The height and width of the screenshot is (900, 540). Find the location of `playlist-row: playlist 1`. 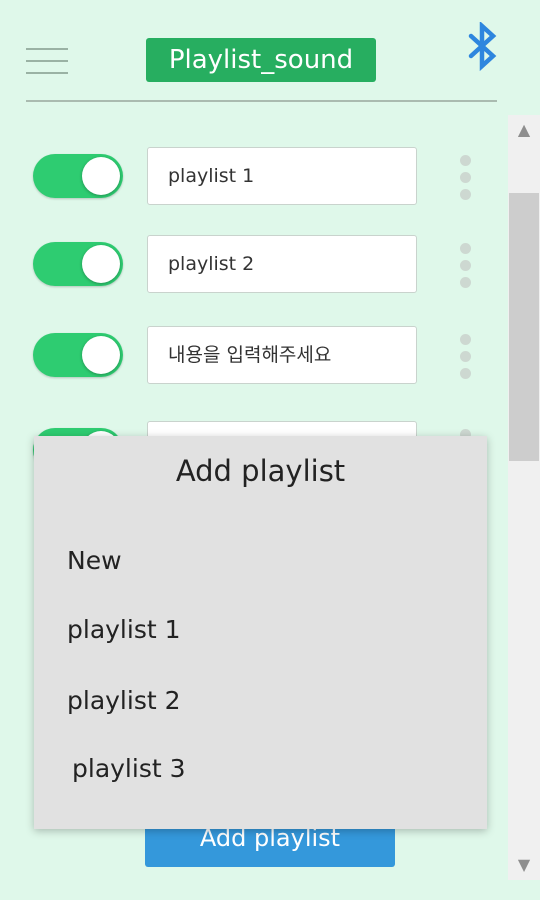

playlist-row: playlist 1 is located at coordinates (255, 177).